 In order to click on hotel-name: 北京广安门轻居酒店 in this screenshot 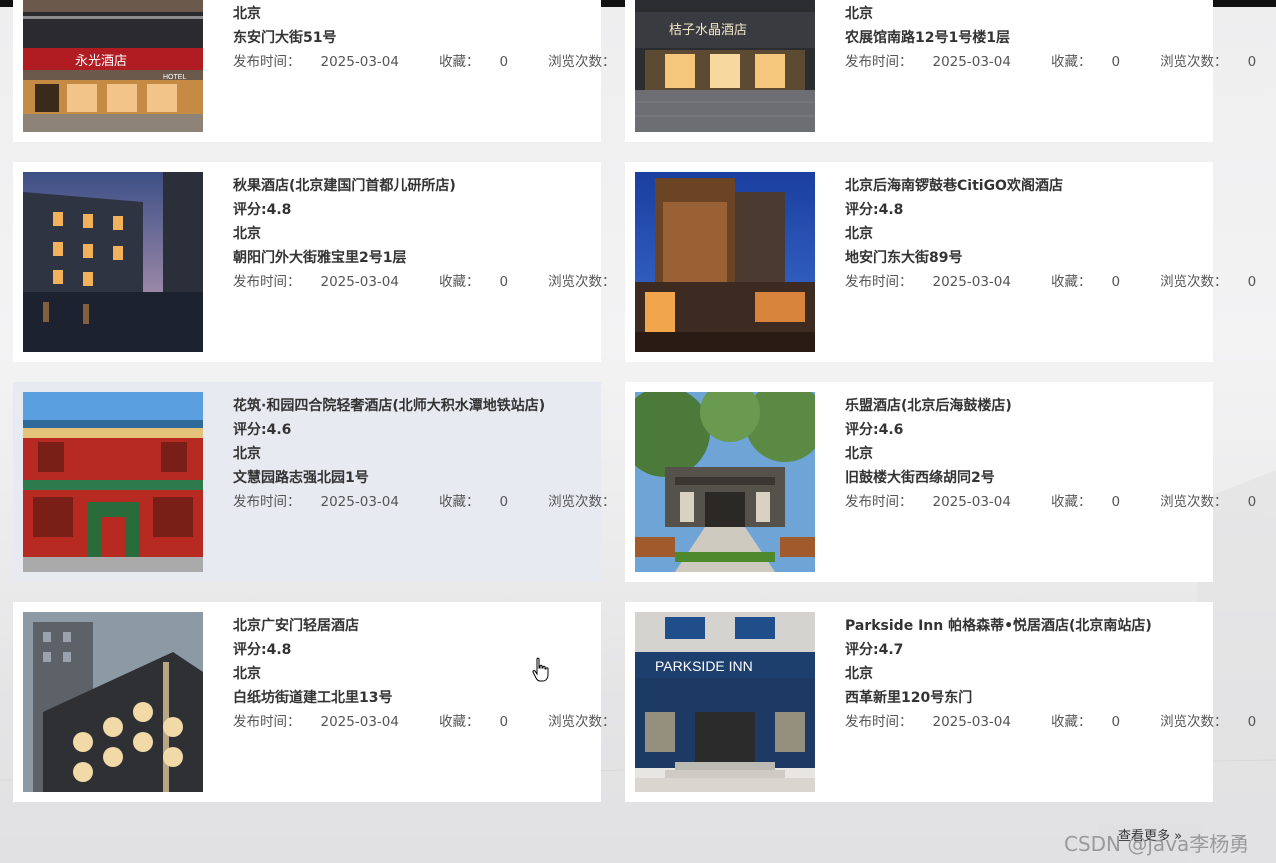, I will do `click(413, 626)`.